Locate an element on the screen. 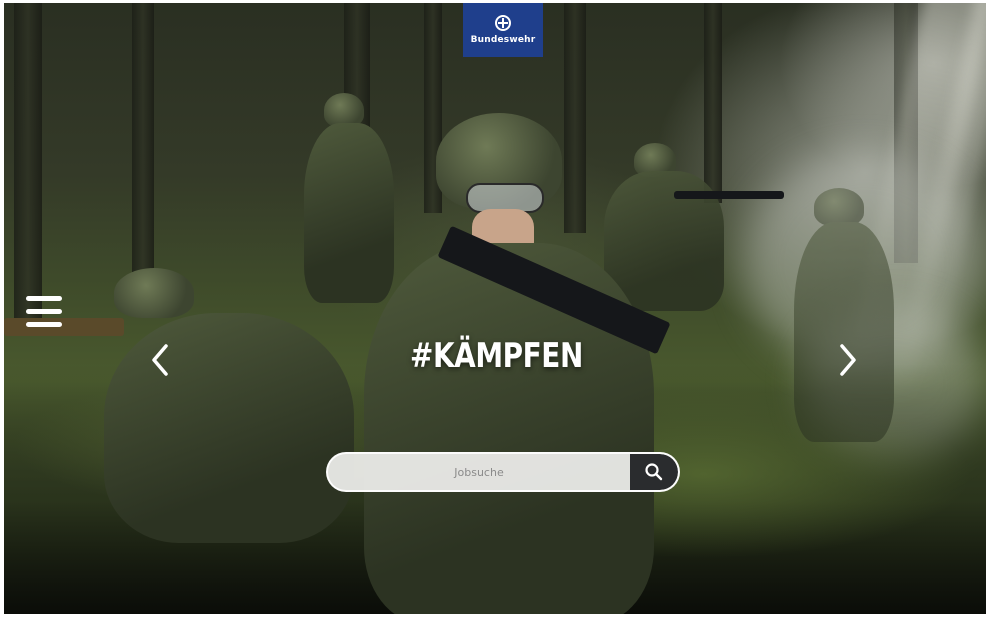 The image size is (990, 618). menu-button is located at coordinates (44, 313).